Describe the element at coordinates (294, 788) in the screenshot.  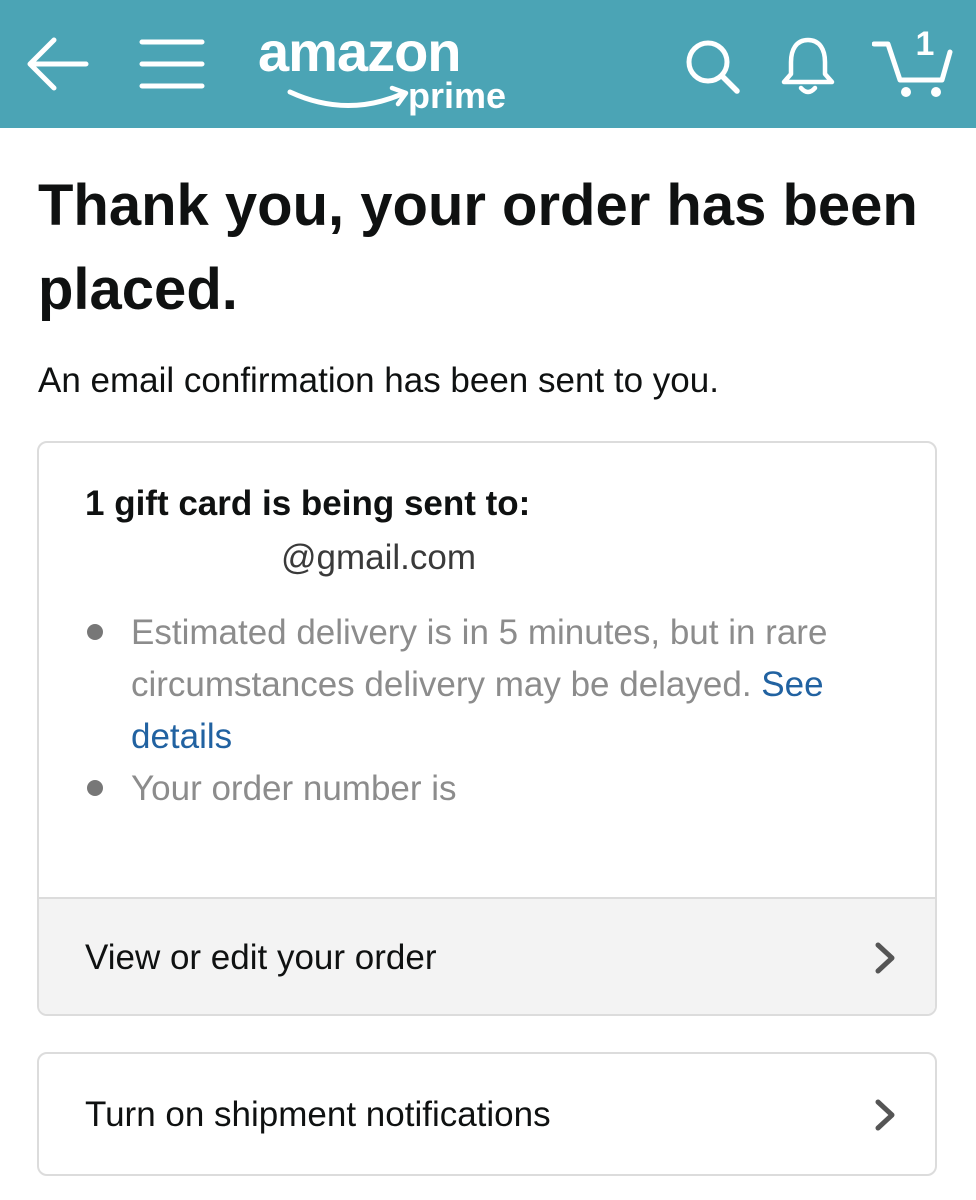
I see `order-number-text: Your order number is` at that location.